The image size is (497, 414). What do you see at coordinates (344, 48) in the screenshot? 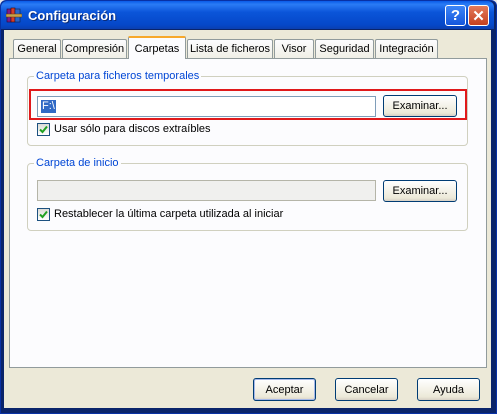
I see `tab-seguridad: Seguridad` at bounding box center [344, 48].